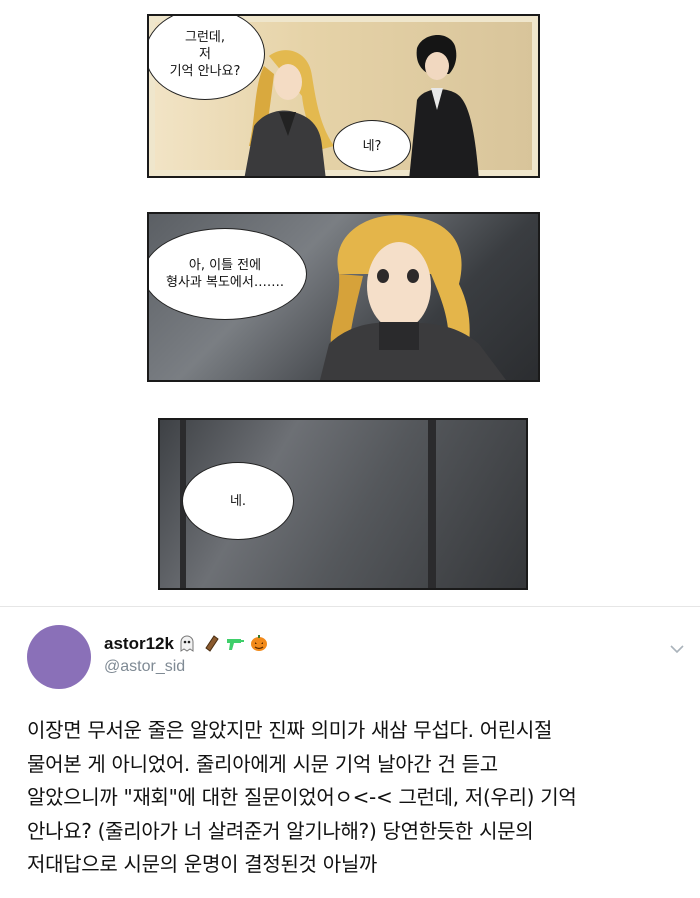 The height and width of the screenshot is (898, 700). I want to click on display-name: astor12k, so click(139, 644).